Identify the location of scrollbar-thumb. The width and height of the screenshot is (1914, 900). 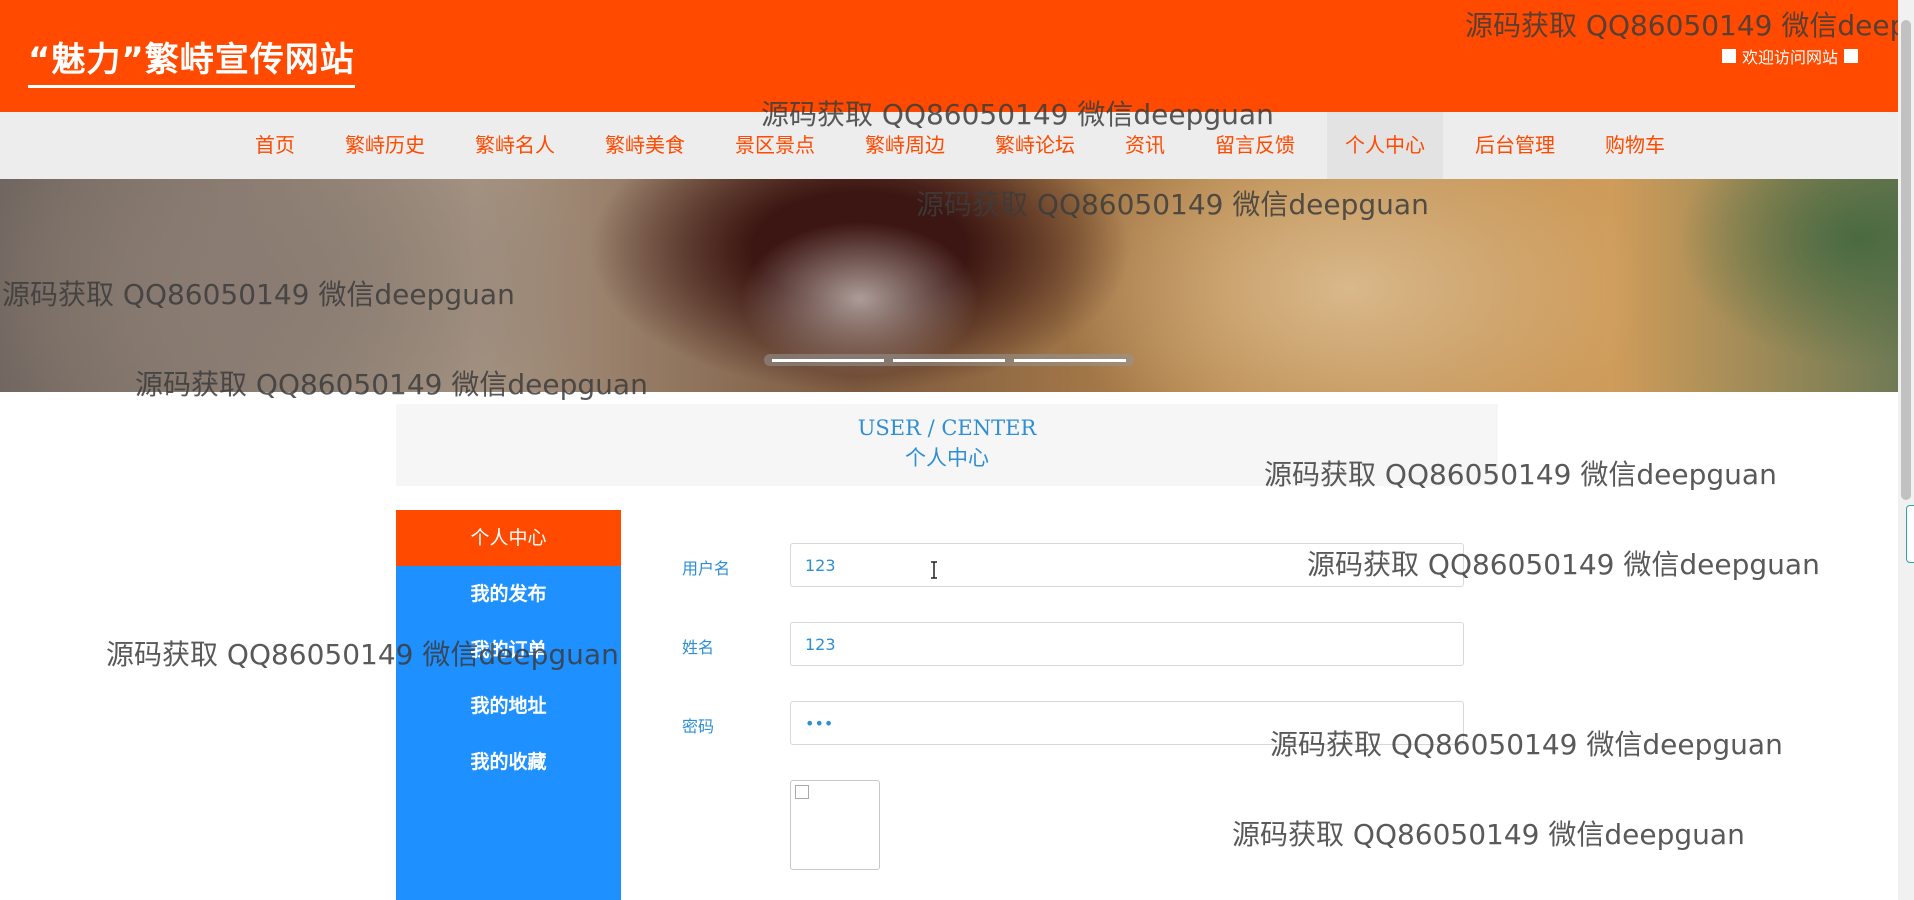
(1906, 260).